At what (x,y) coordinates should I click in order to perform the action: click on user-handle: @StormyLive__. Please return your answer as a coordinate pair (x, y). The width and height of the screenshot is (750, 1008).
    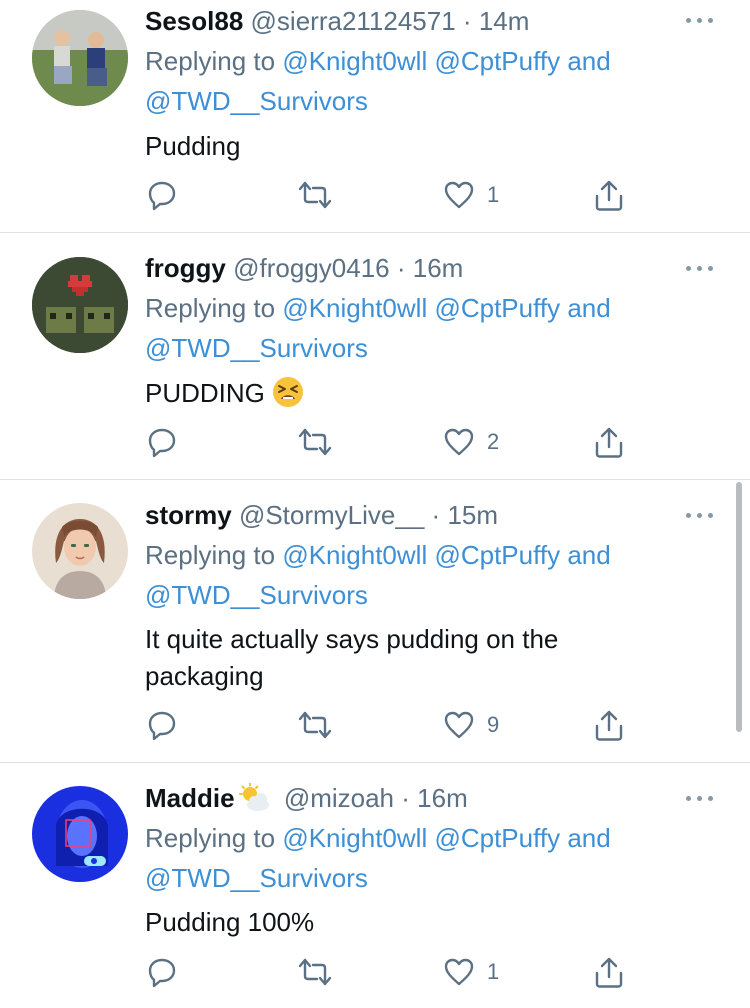
    Looking at the image, I should click on (331, 515).